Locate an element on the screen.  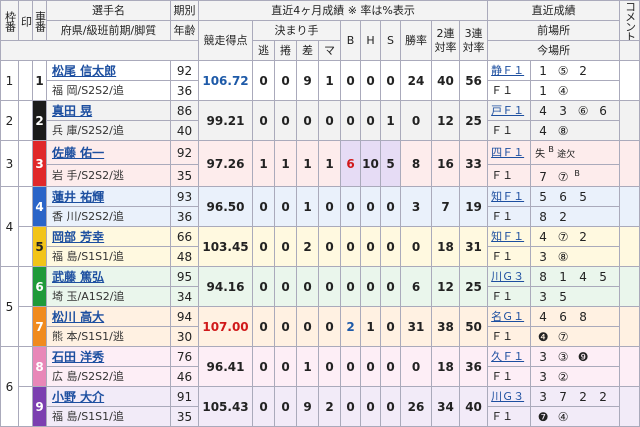
period: 94 is located at coordinates (184, 316).